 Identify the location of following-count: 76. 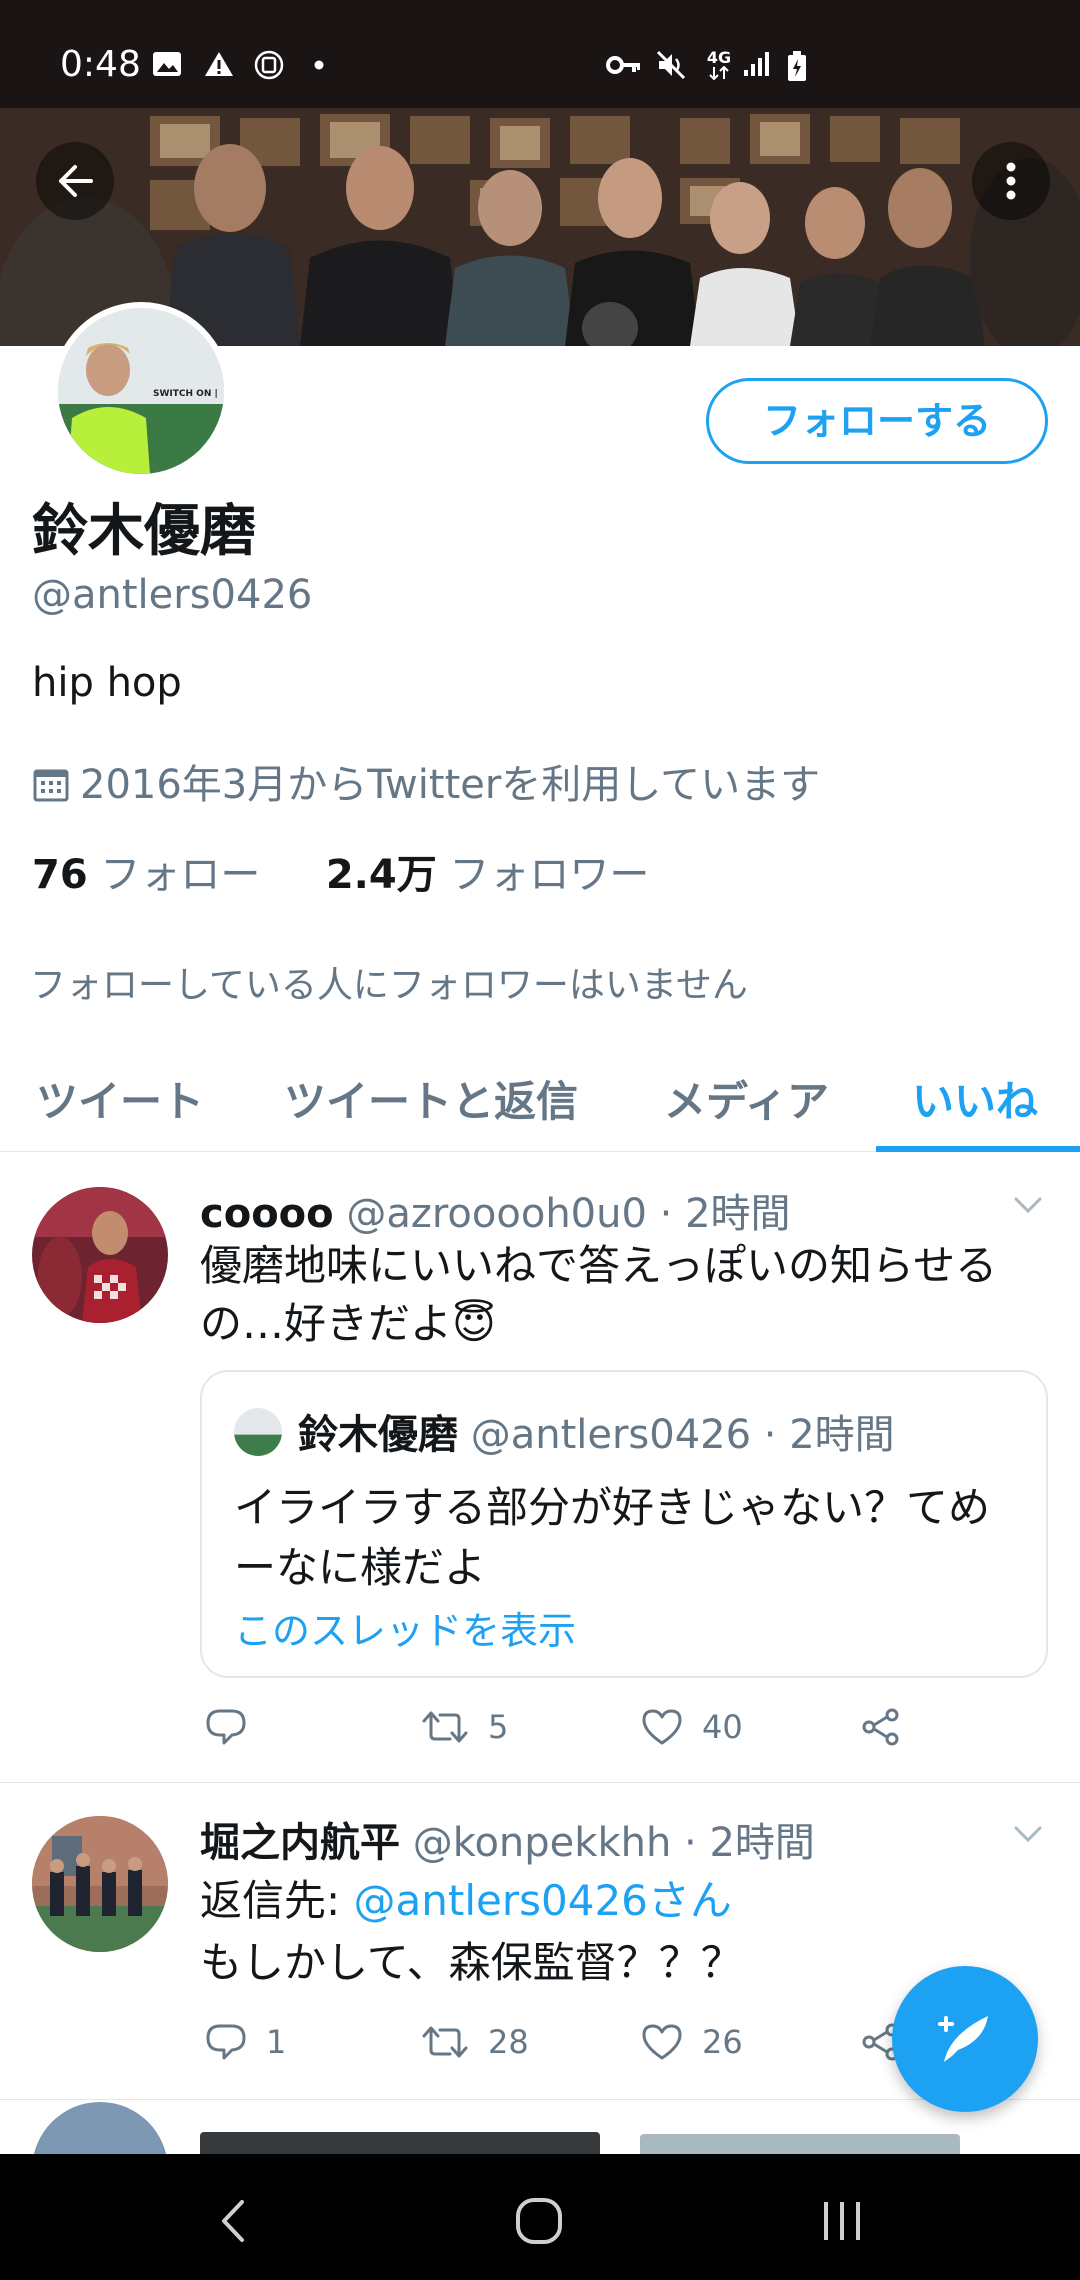
(60, 875).